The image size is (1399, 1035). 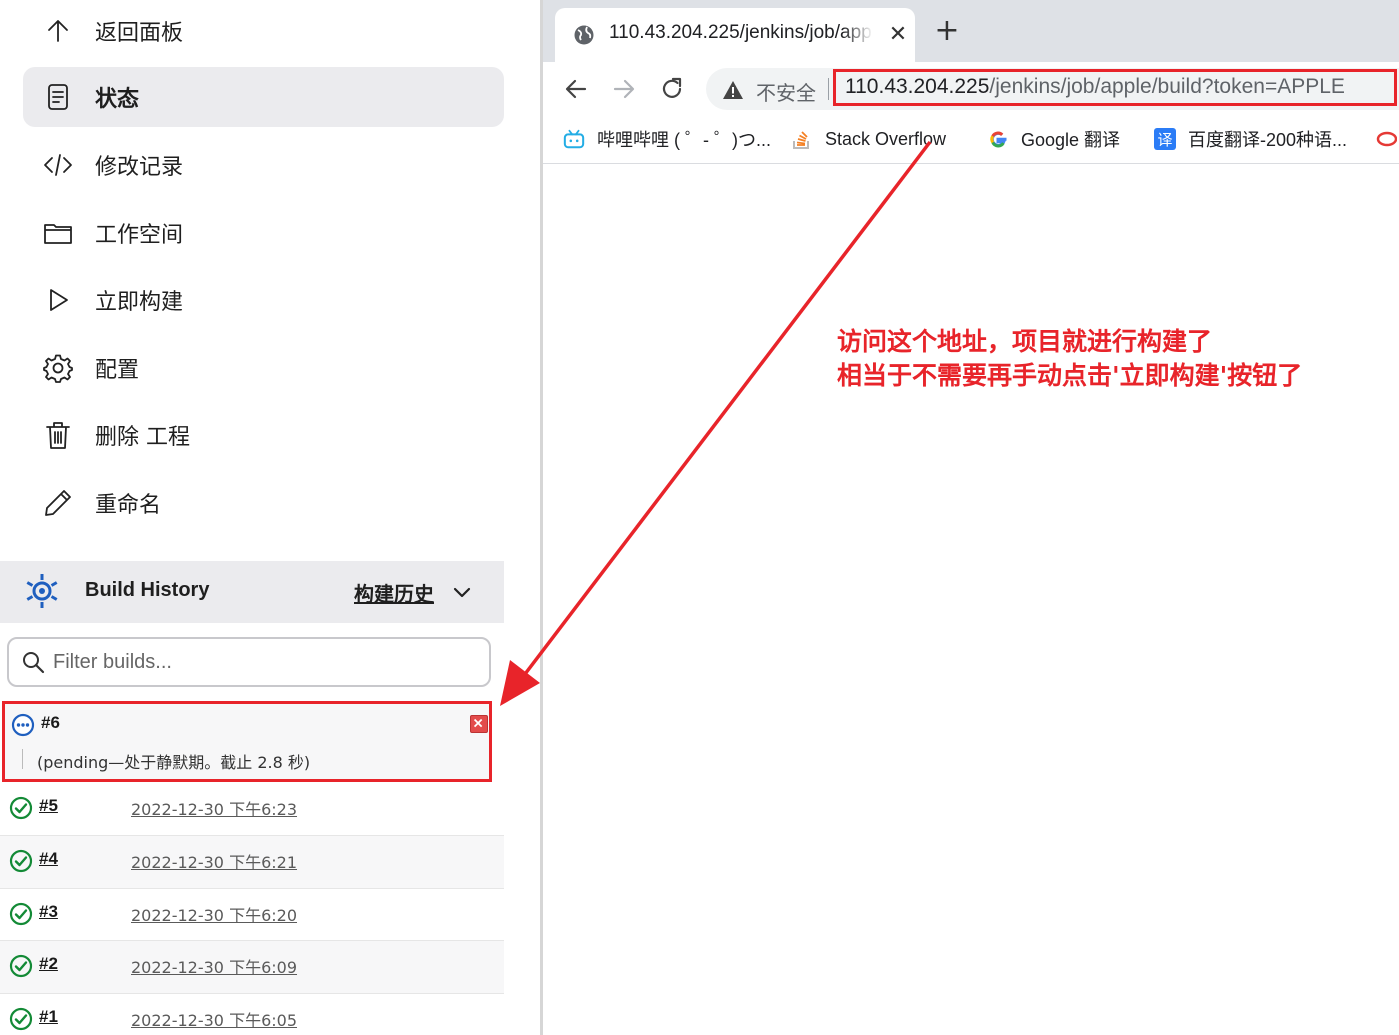 What do you see at coordinates (574, 139) in the screenshot?
I see `bilibili-icon` at bounding box center [574, 139].